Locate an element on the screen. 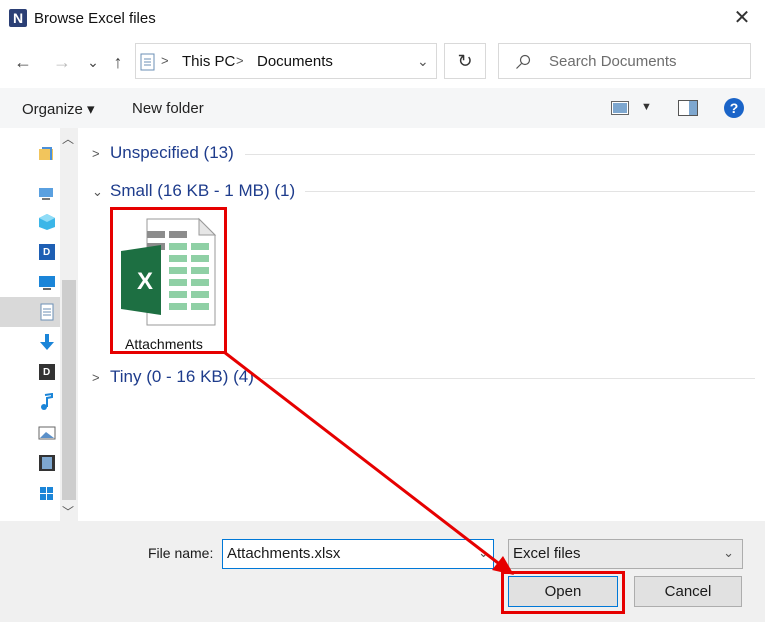 The image size is (765, 622). breadcrumb-this-pc: This PC is located at coordinates (208, 61).